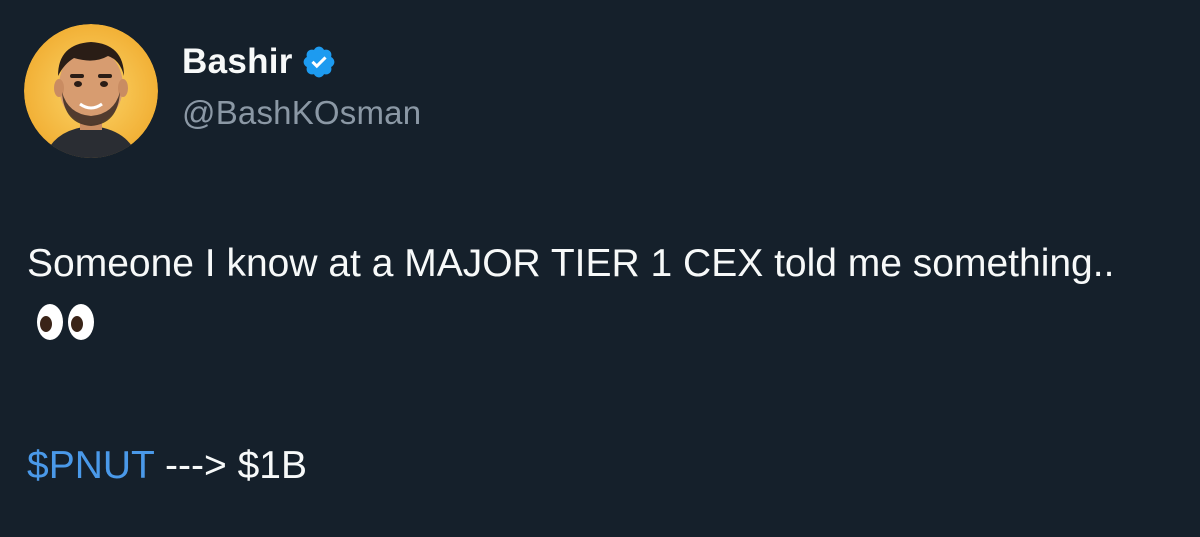 The image size is (1200, 537). What do you see at coordinates (230, 465) in the screenshot?
I see `price-target-text: ---> $1B` at bounding box center [230, 465].